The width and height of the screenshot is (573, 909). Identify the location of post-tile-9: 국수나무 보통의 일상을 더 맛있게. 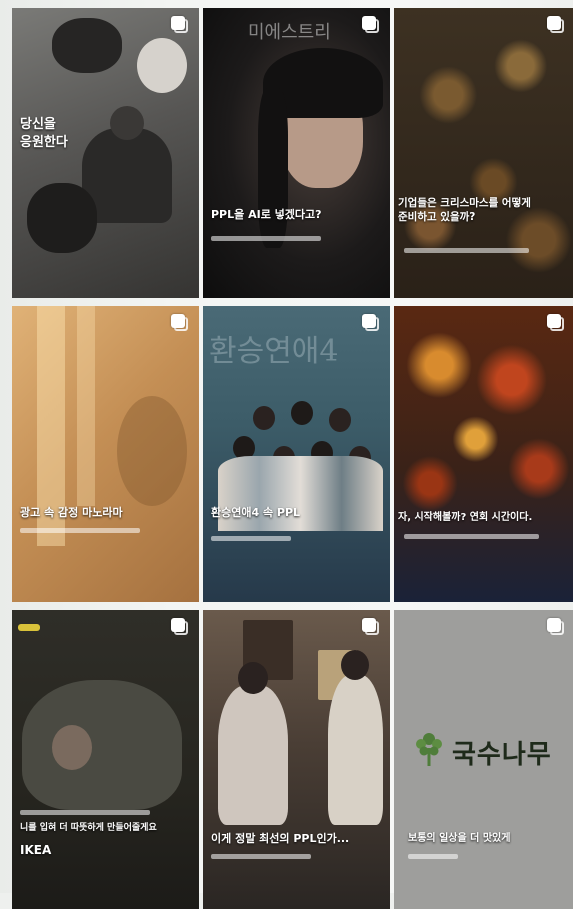
(483, 759).